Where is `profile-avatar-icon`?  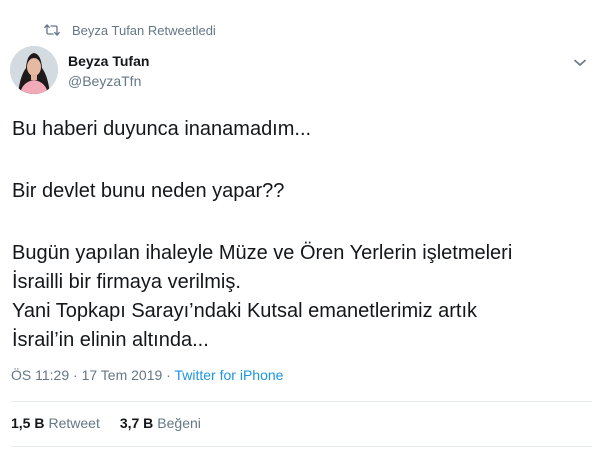
profile-avatar-icon is located at coordinates (34, 70).